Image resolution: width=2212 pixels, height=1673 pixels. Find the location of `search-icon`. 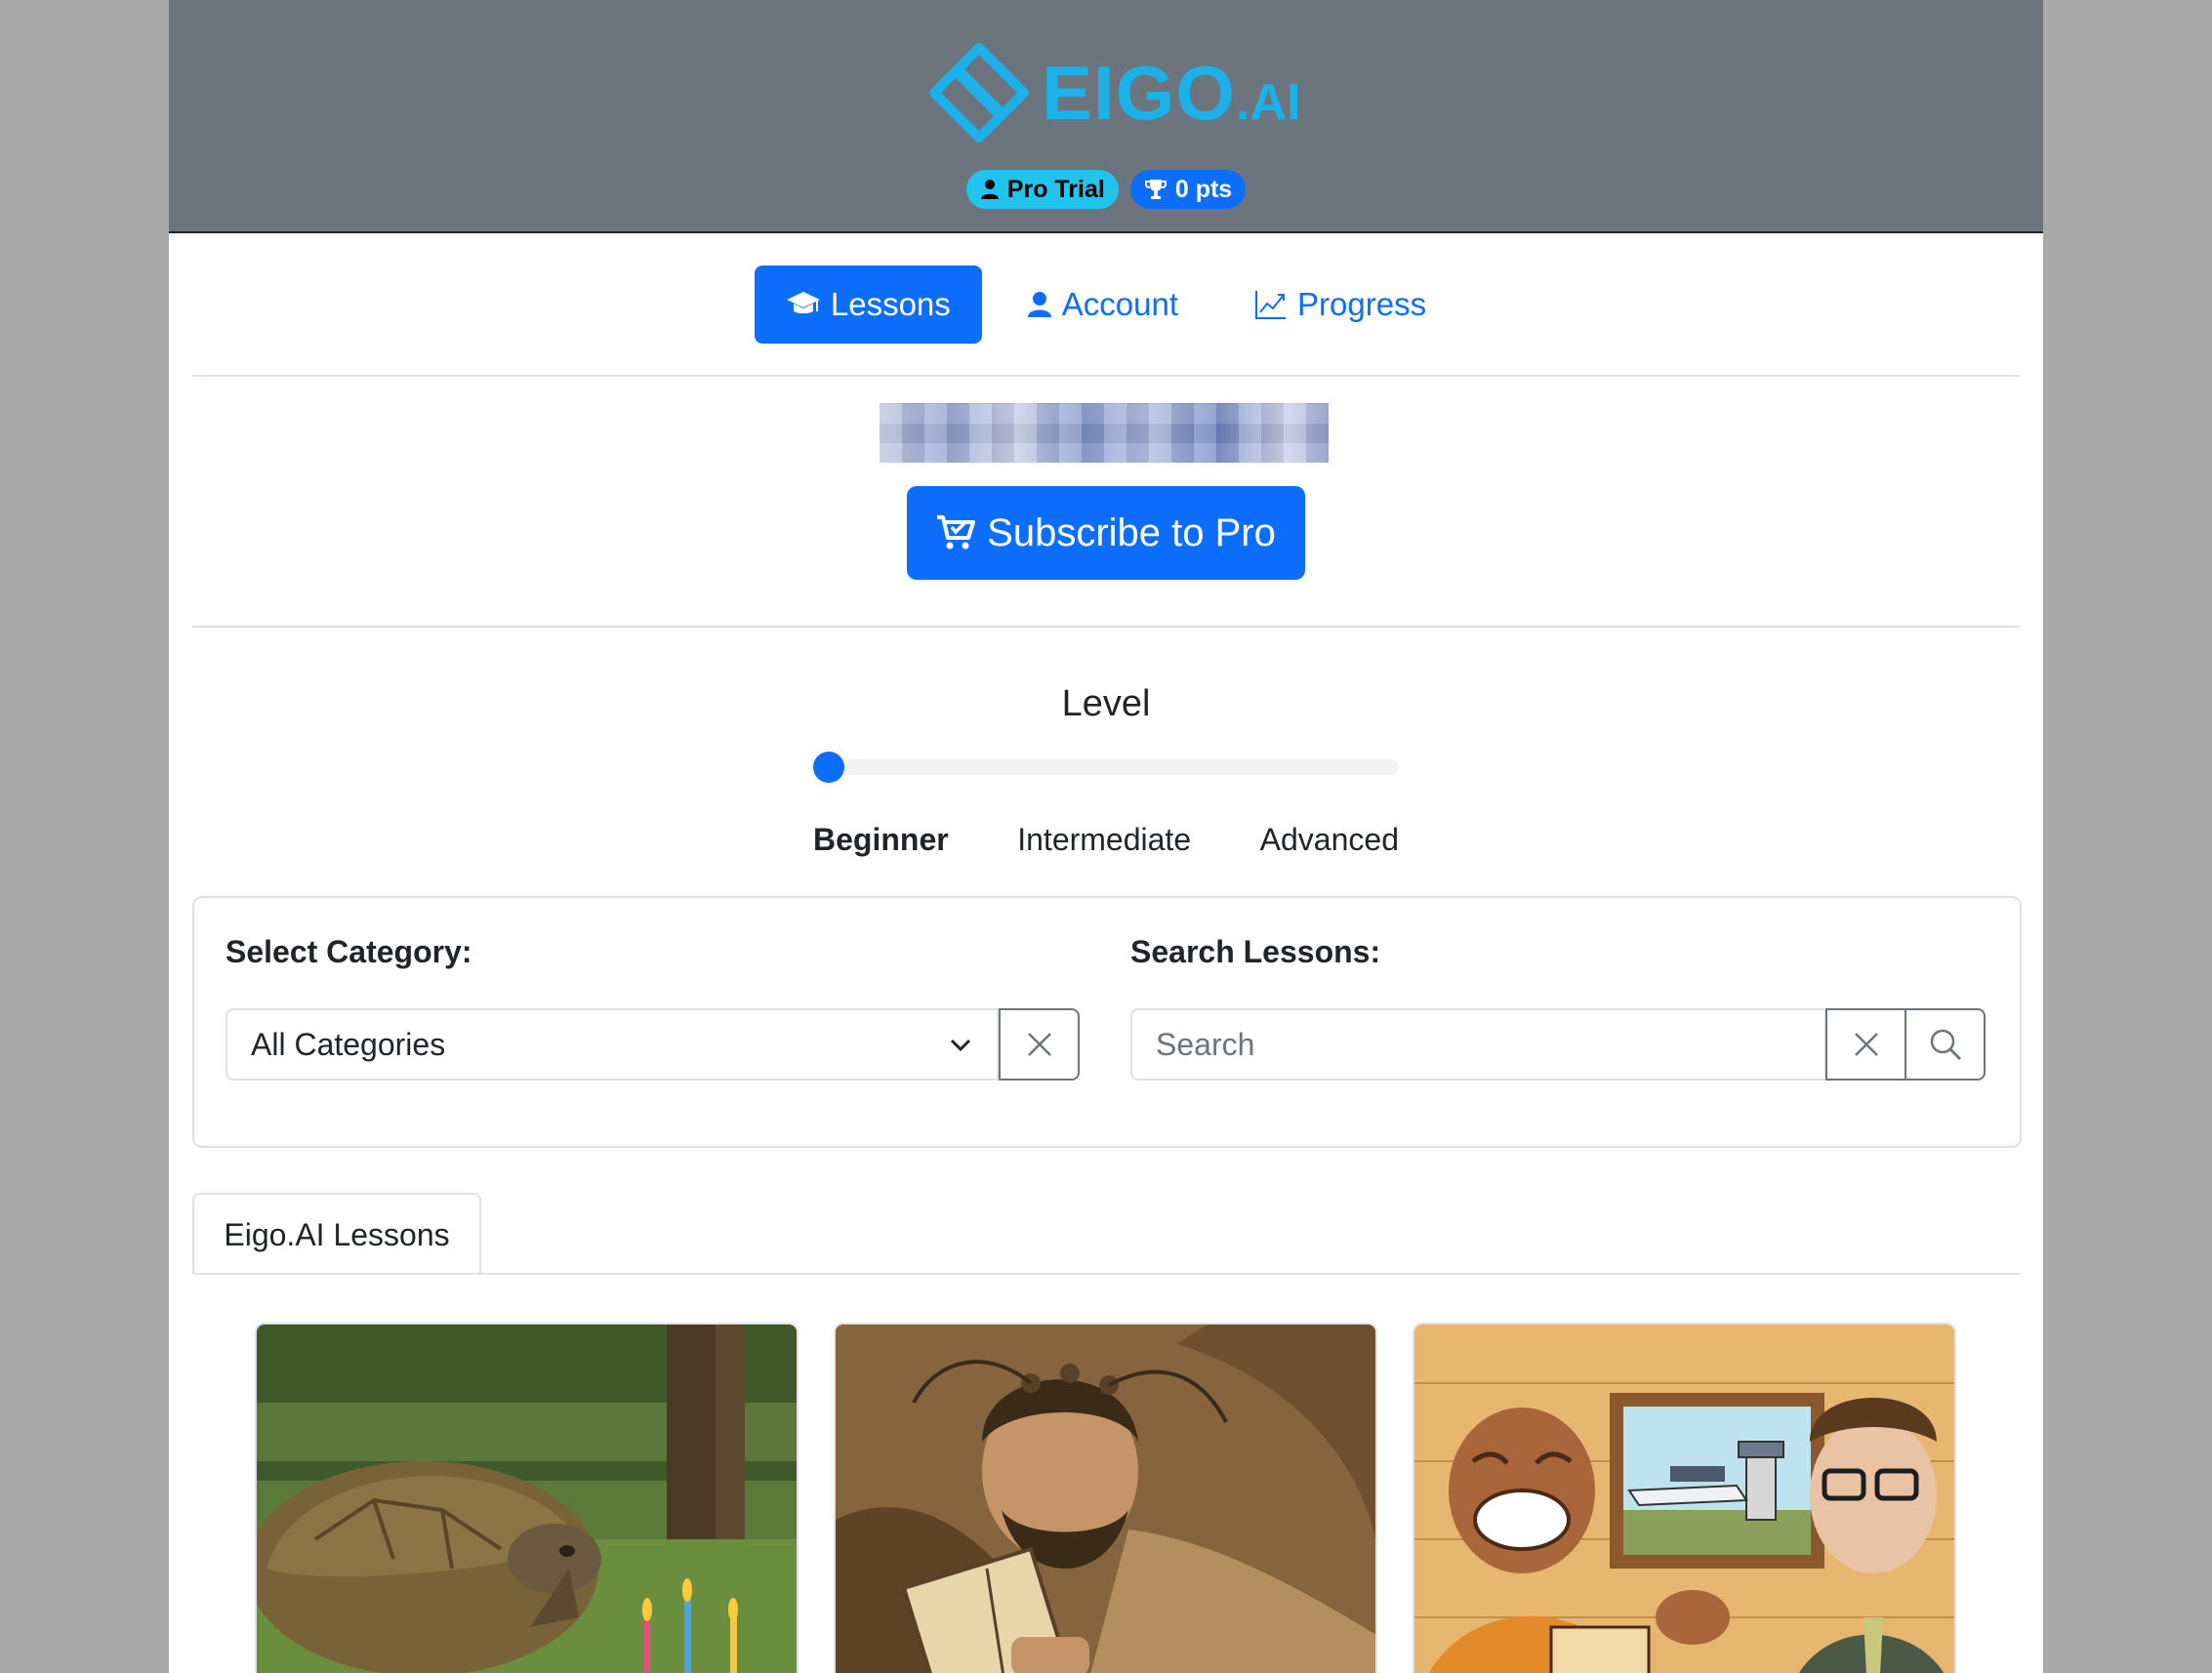

search-icon is located at coordinates (1945, 1045).